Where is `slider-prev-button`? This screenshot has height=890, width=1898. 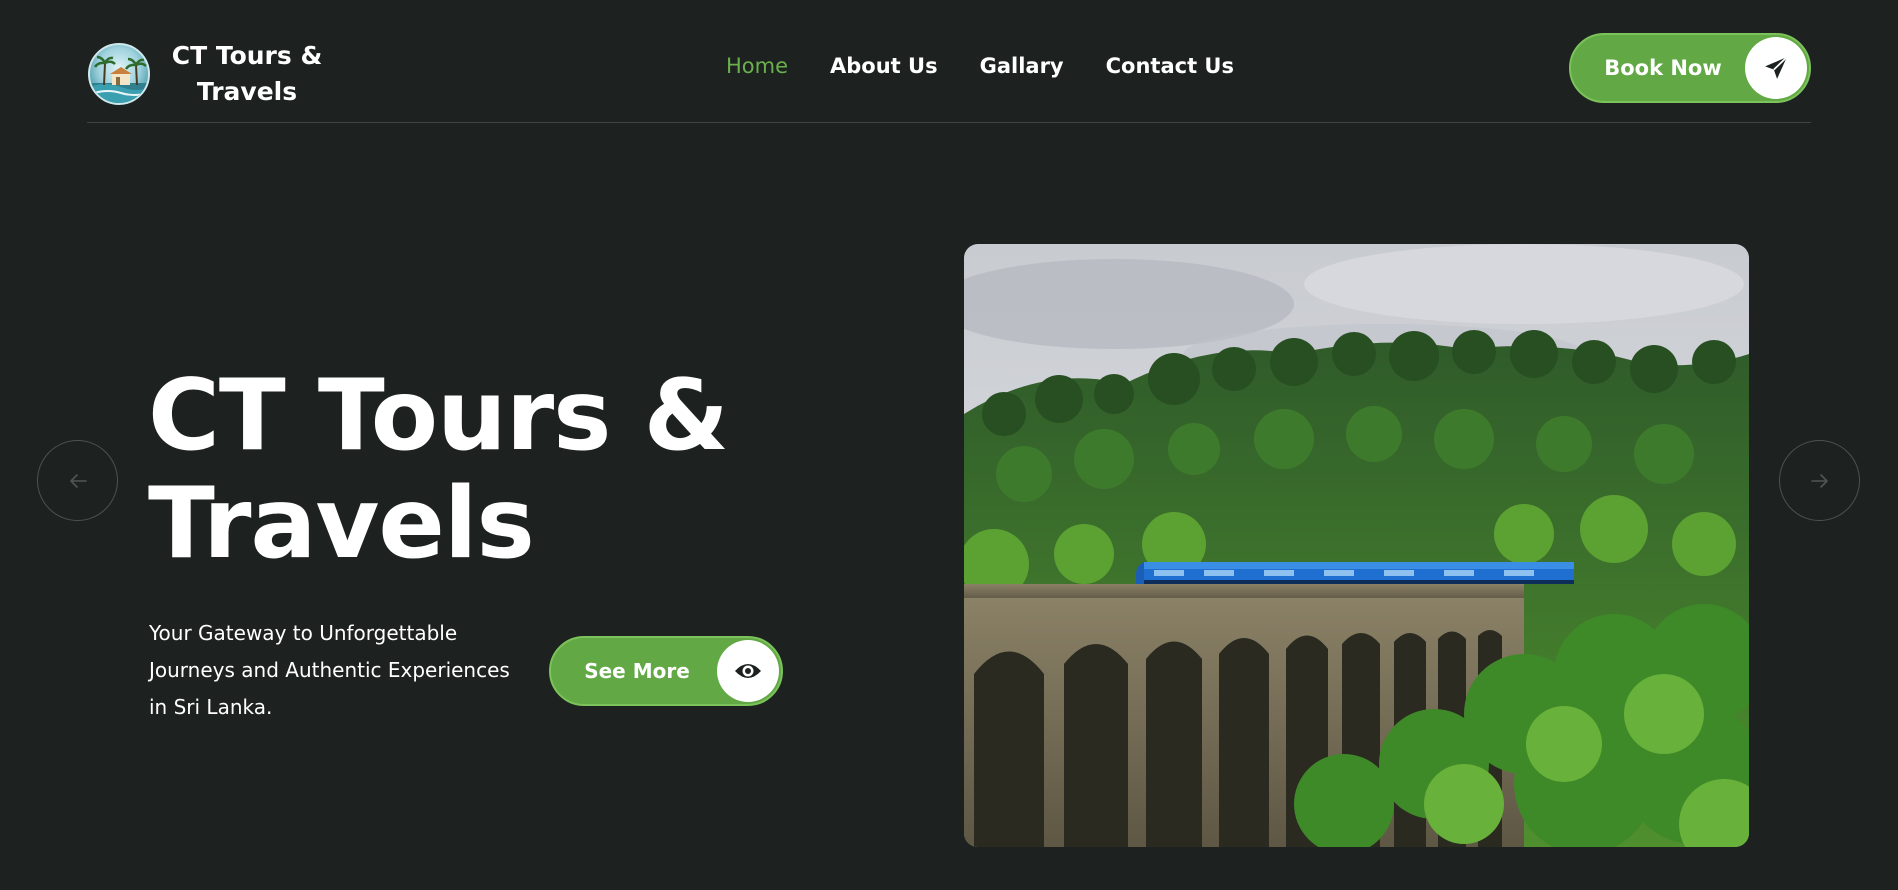 slider-prev-button is located at coordinates (77, 480).